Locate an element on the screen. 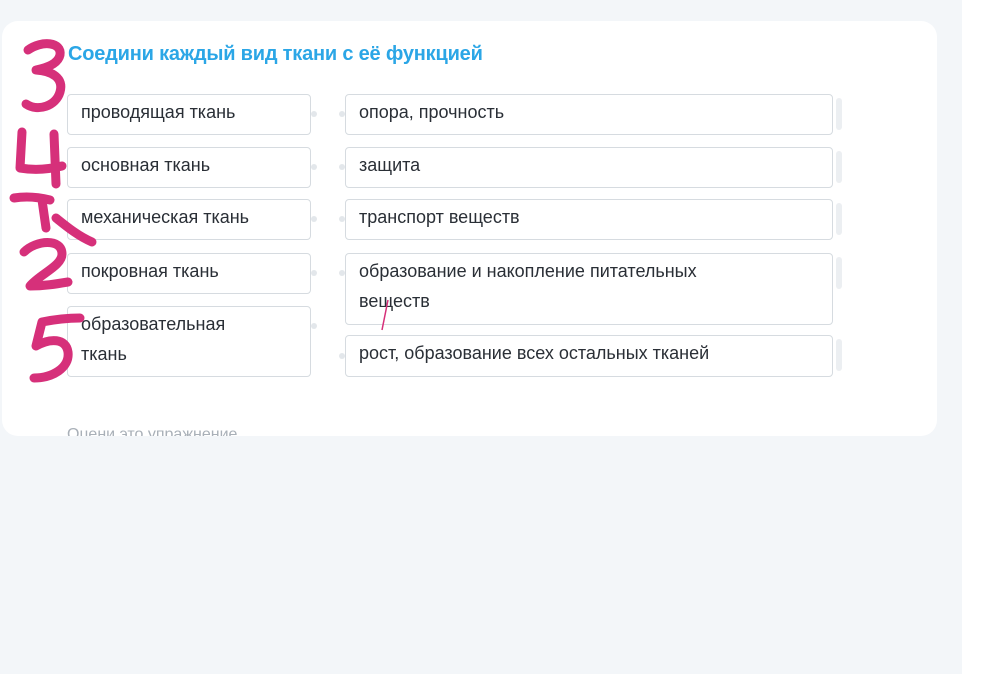 Image resolution: width=994 pixels, height=674 pixels. right-item-transport: транспорт веществ is located at coordinates (589, 219).